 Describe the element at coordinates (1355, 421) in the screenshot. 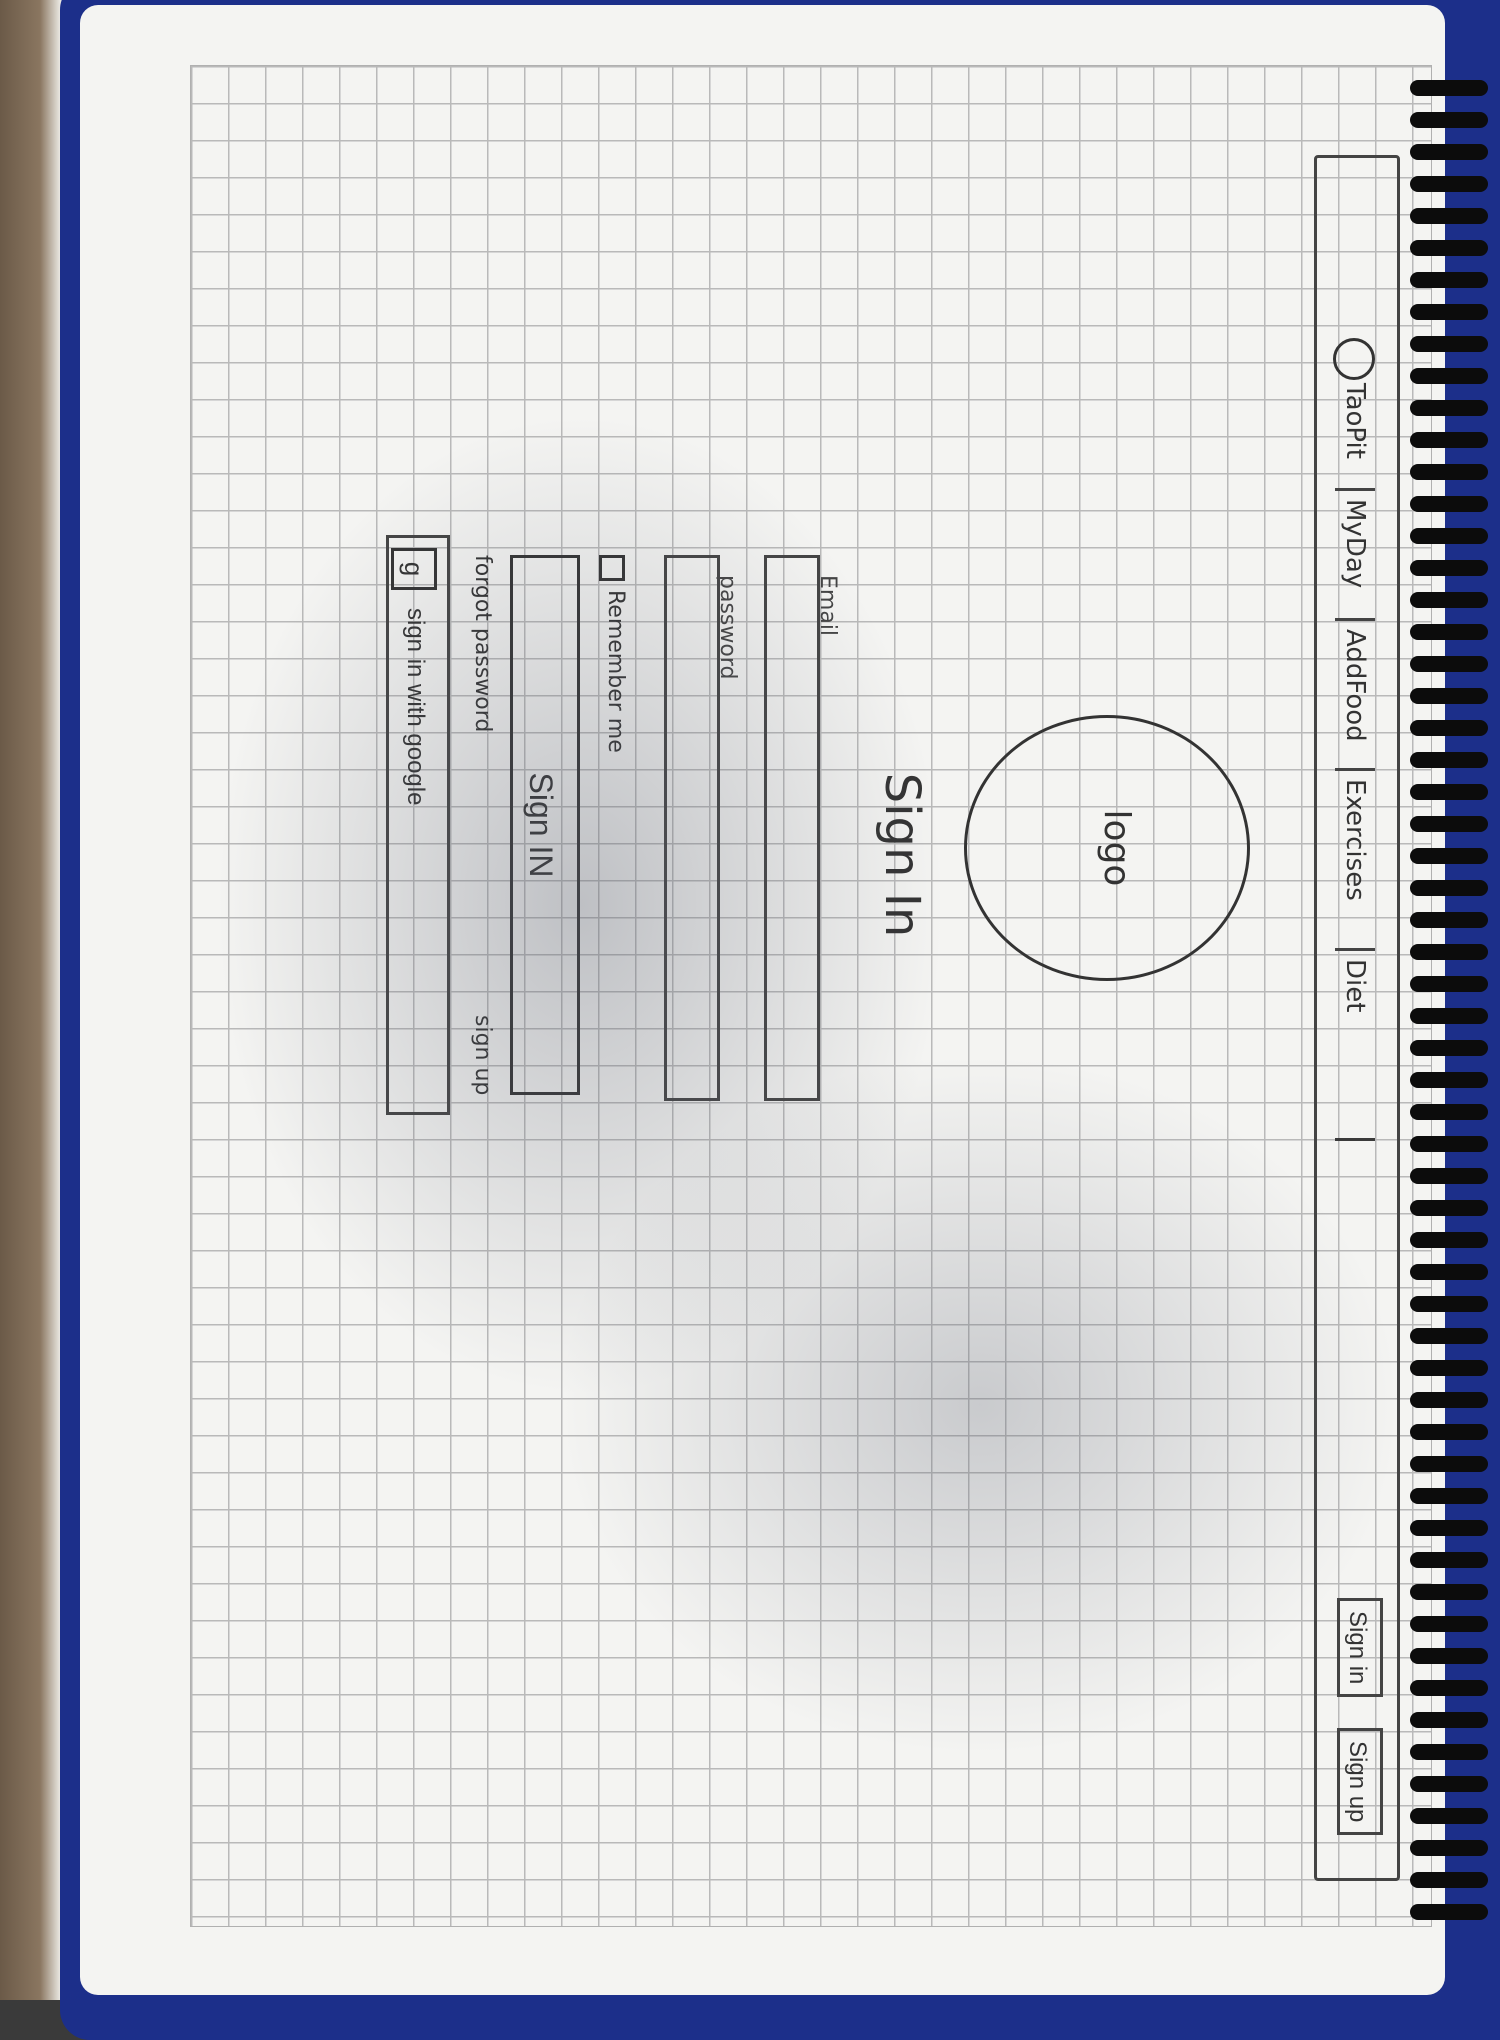

I see `nav-brand: TaoPit` at that location.